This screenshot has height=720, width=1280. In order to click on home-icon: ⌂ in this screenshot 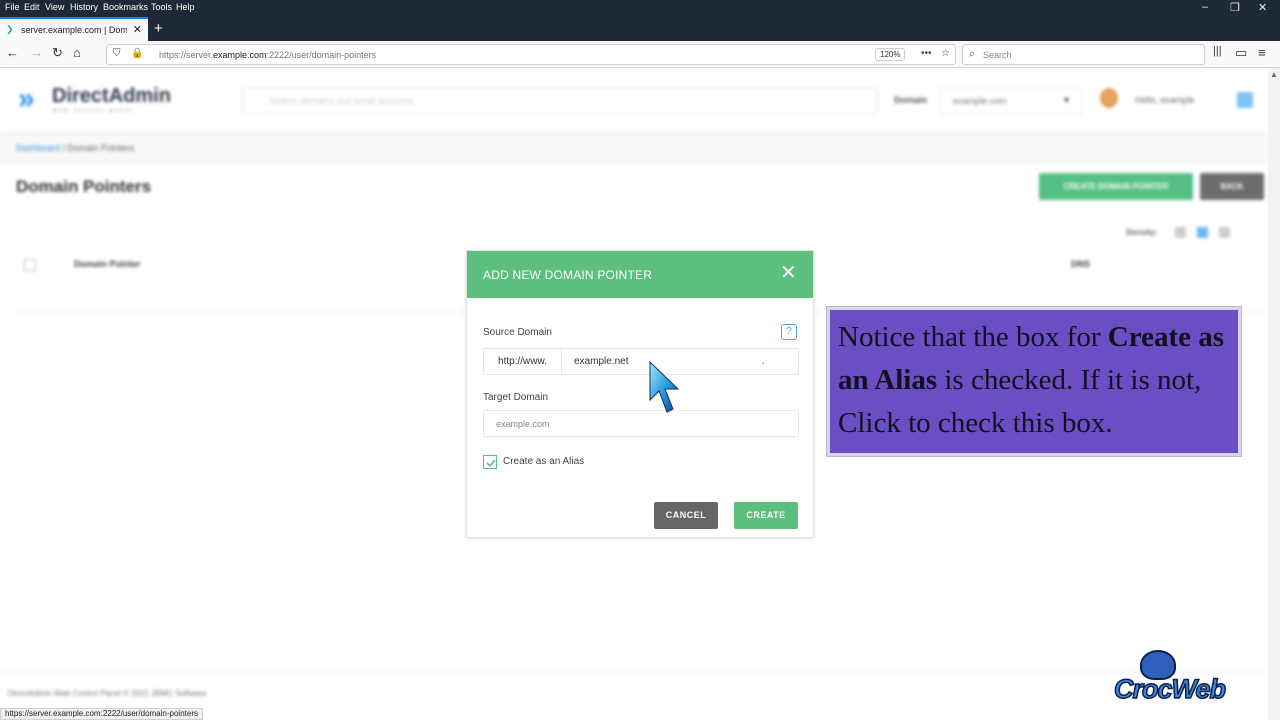, I will do `click(77, 52)`.